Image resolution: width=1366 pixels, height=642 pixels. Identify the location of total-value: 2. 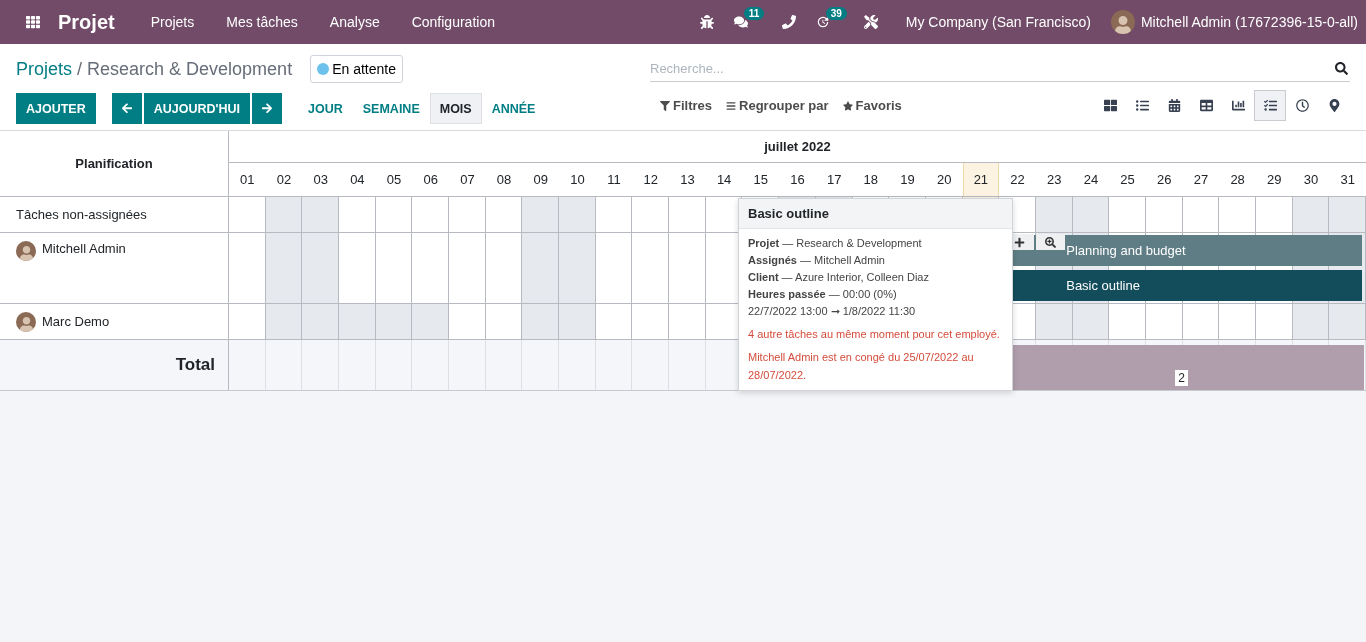
(1181, 378).